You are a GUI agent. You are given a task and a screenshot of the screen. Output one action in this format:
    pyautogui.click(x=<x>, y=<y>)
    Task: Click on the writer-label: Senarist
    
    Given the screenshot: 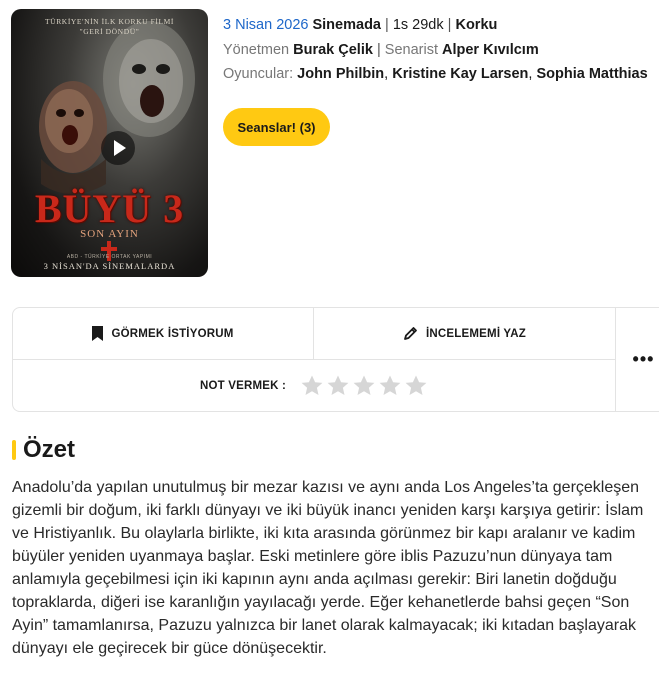 What is the action you would take?
    pyautogui.click(x=411, y=50)
    